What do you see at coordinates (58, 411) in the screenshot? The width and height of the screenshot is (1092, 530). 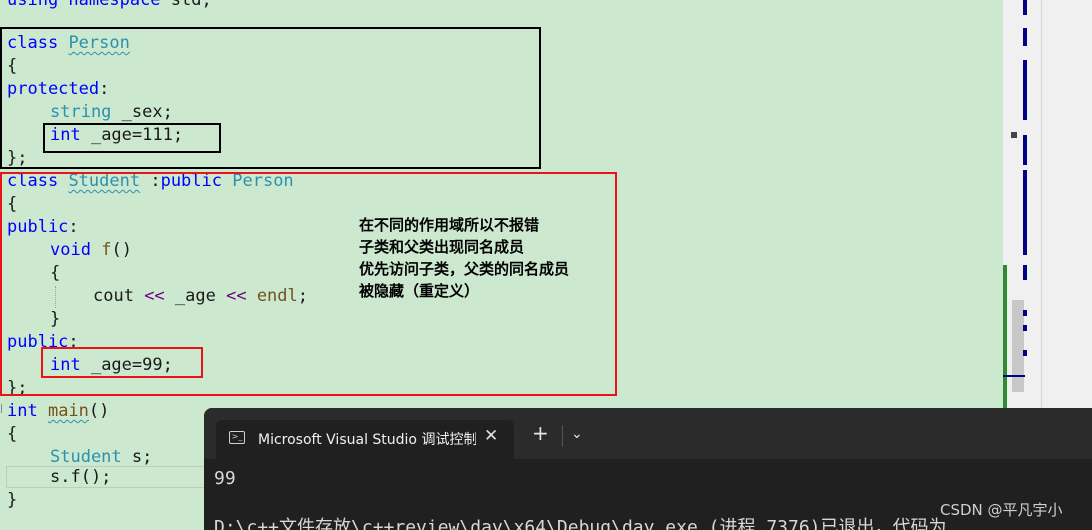 I see `code-line-main: int main()` at bounding box center [58, 411].